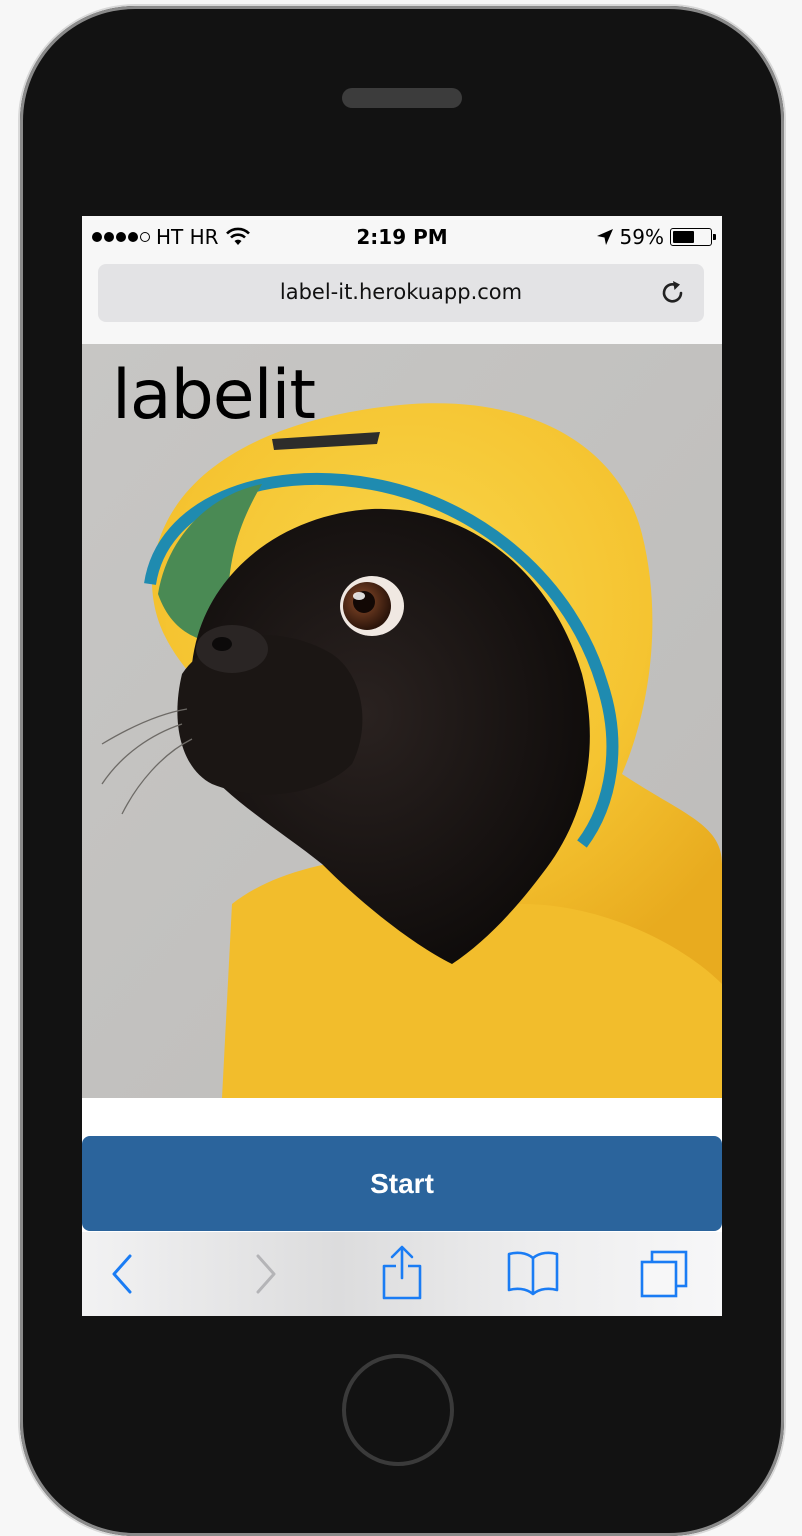 This screenshot has height=1536, width=802. I want to click on browser-address-area: label-it.herokuapp.com, so click(402, 301).